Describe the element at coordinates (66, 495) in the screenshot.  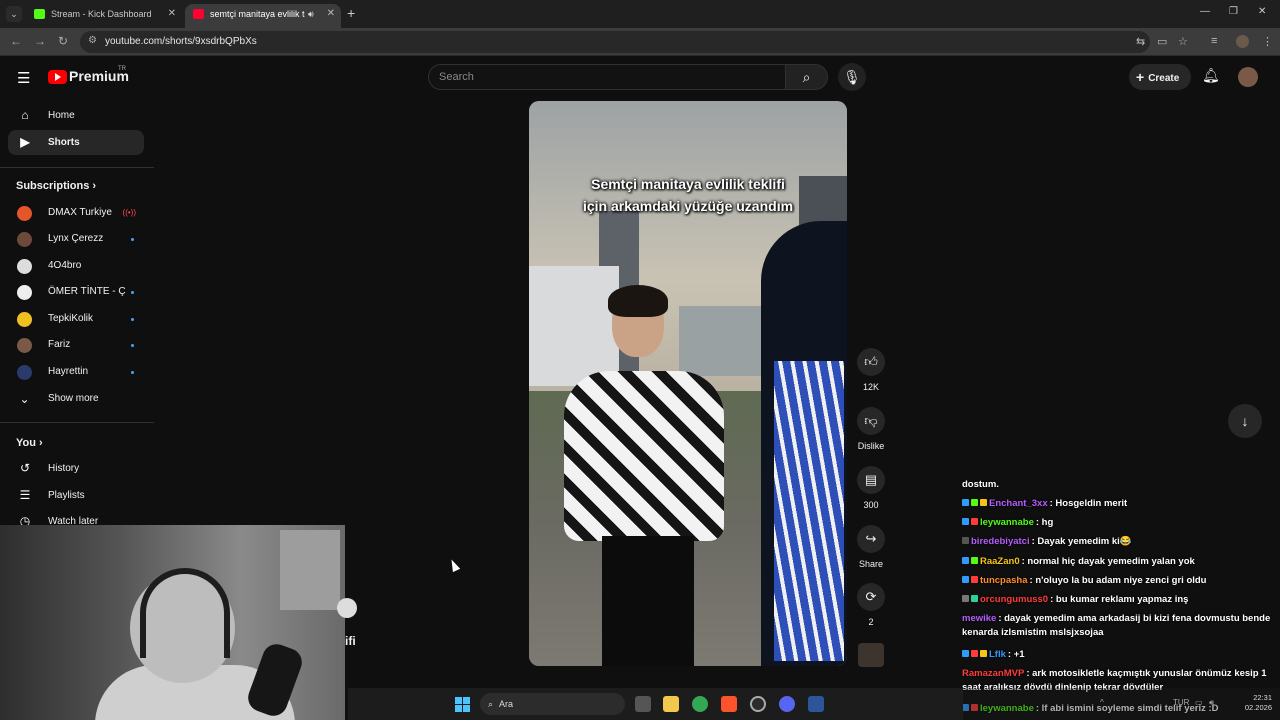
I see `sidebar-item-label: Playlists` at that location.